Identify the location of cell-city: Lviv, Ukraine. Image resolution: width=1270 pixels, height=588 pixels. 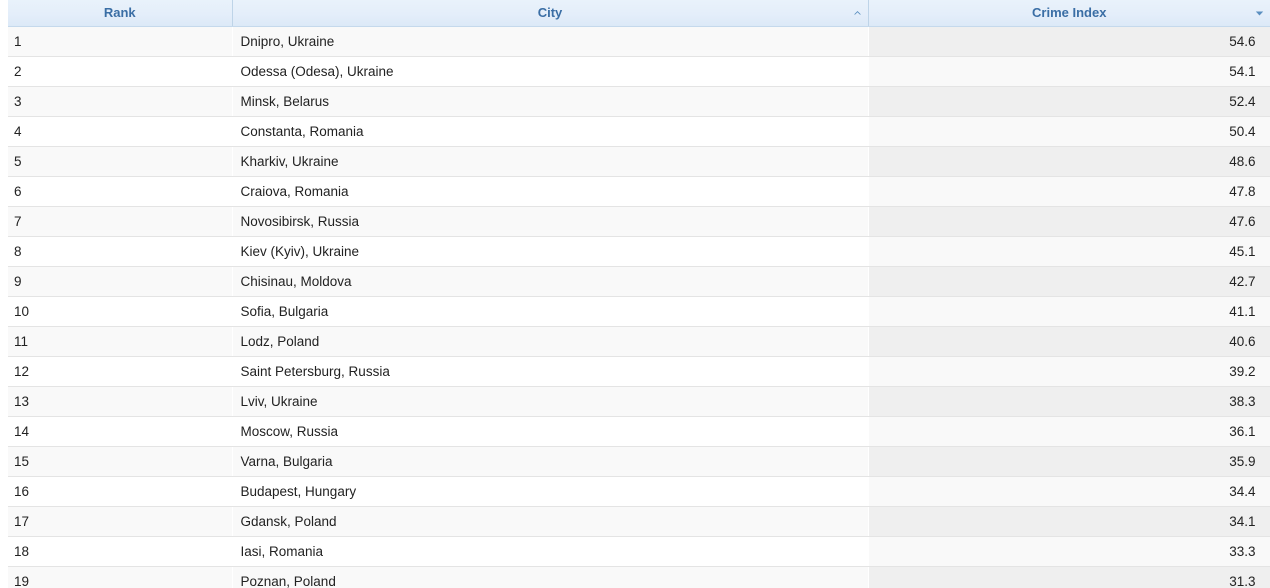
(550, 401).